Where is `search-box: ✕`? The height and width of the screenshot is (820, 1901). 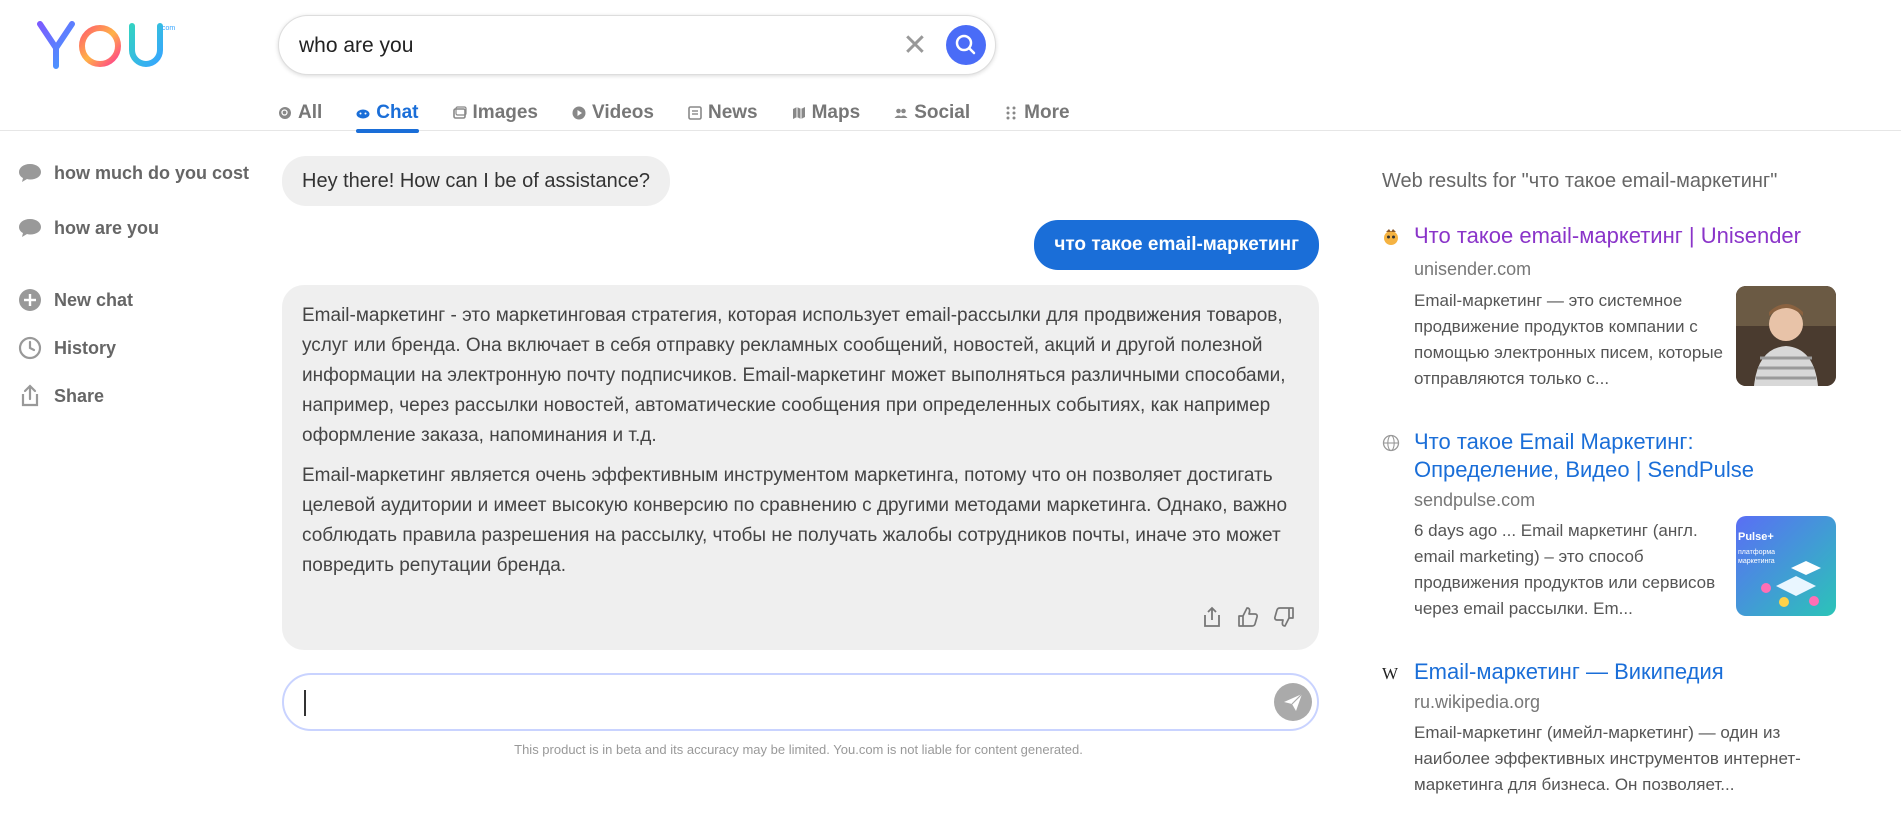
search-box: ✕ is located at coordinates (637, 45).